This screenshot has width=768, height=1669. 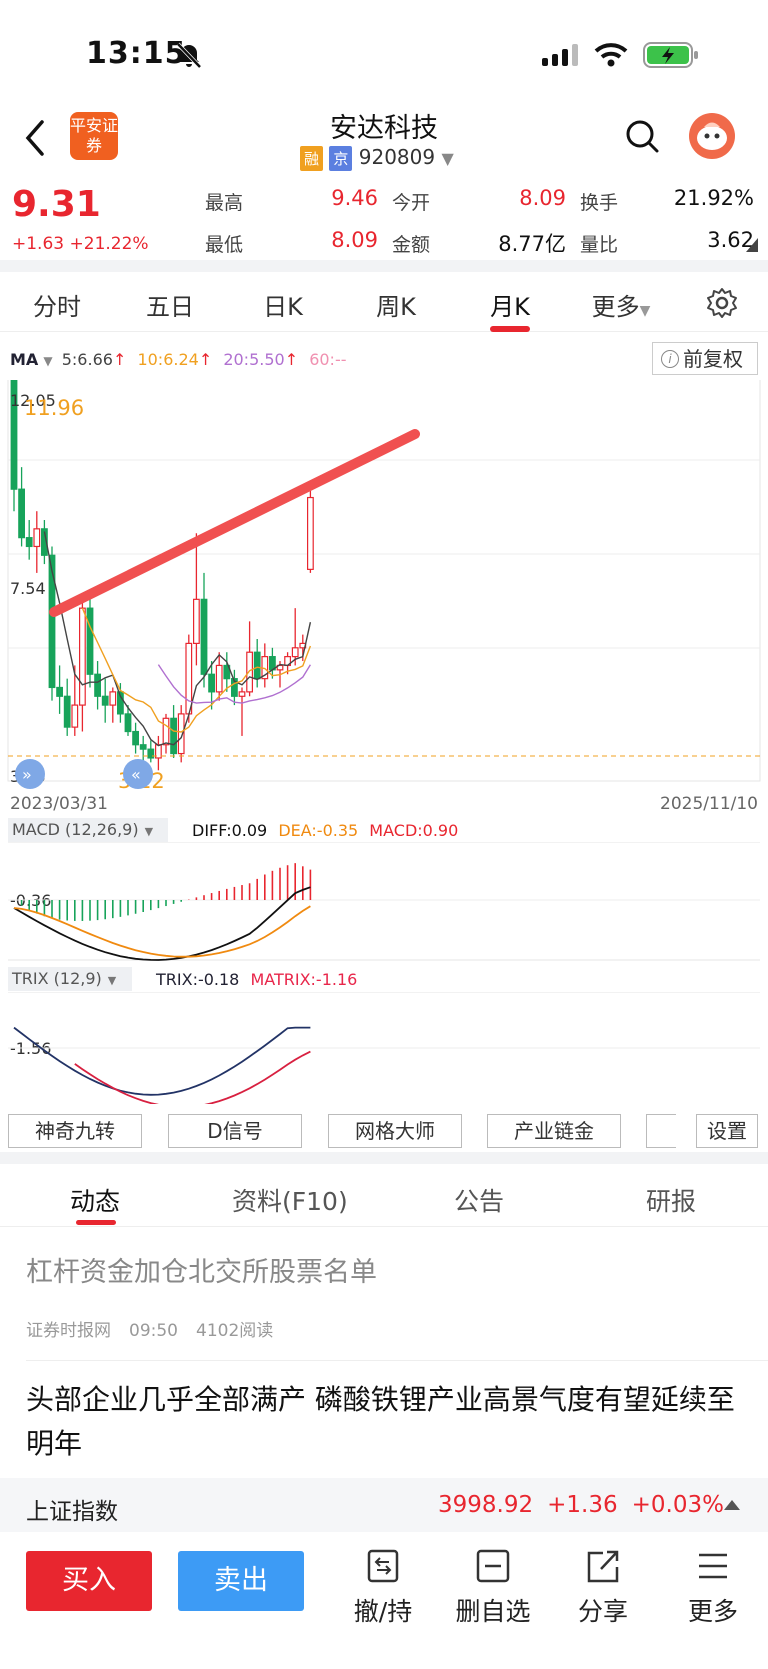 I want to click on start-date: 2023/03/31, so click(x=59, y=804).